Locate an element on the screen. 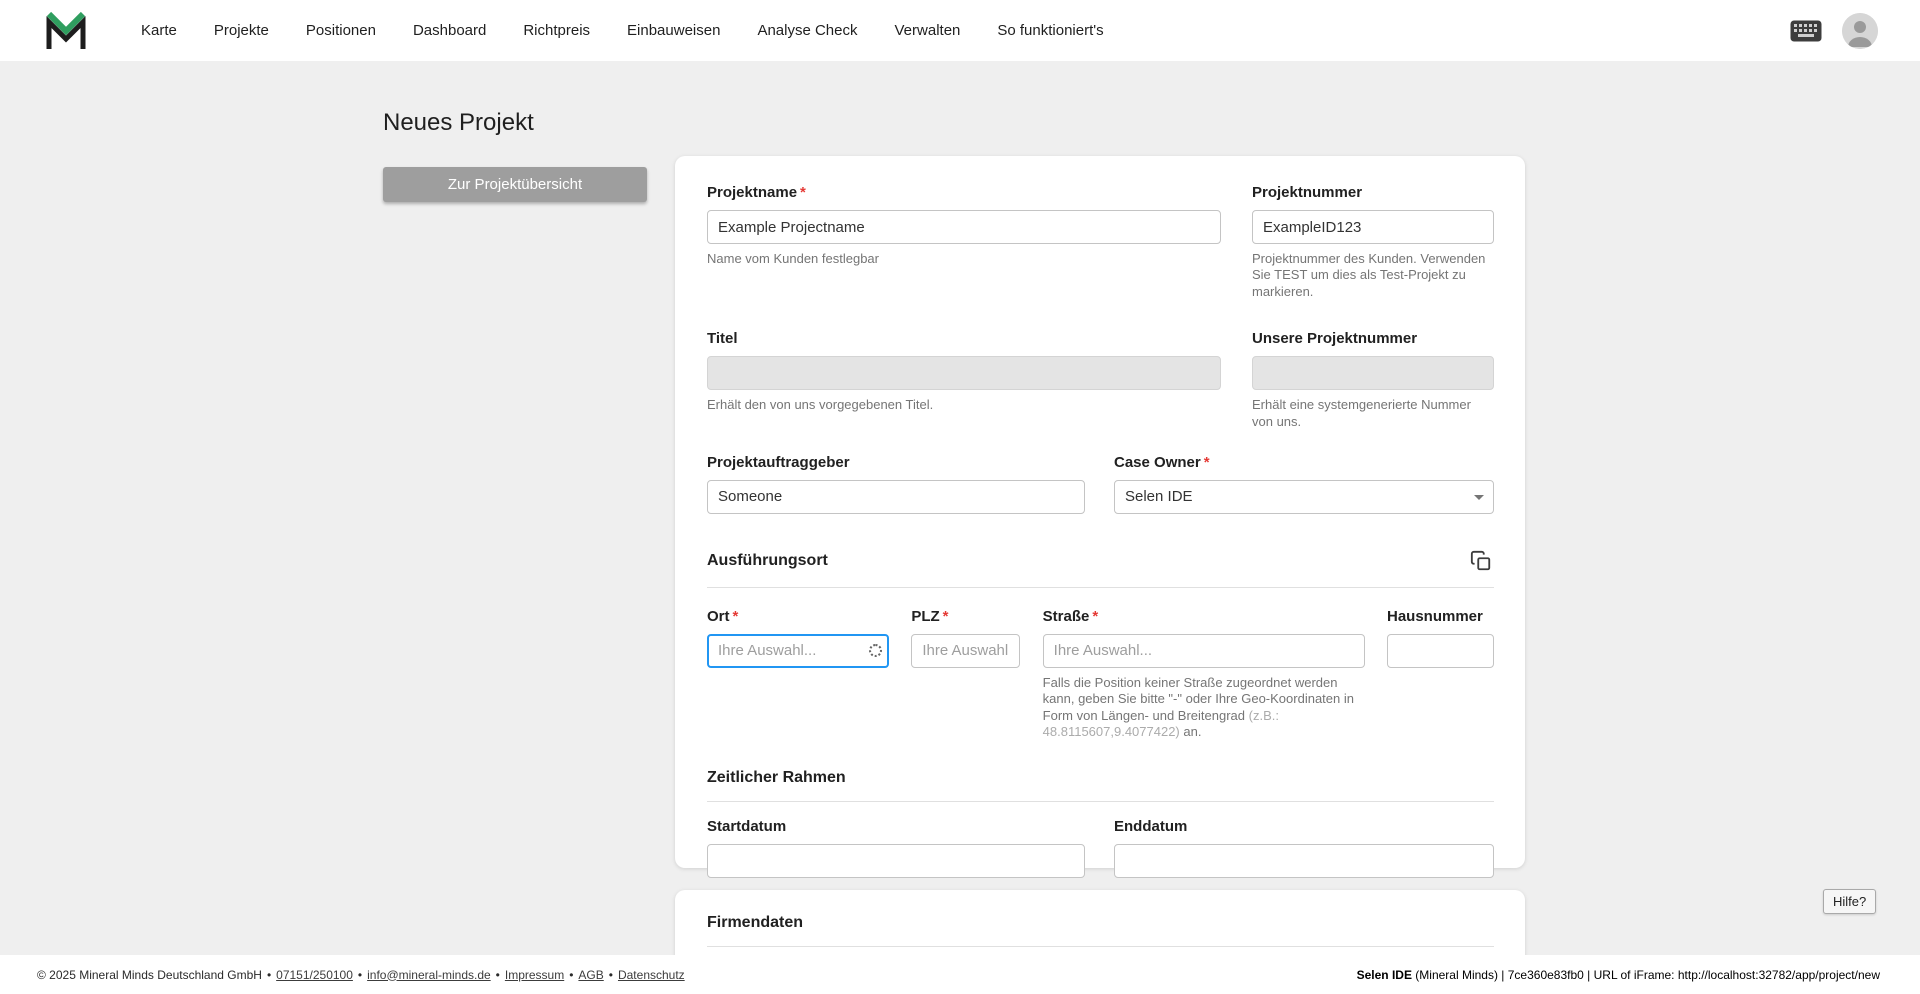 Image resolution: width=1920 pixels, height=994 pixels. footer-link-impressum: Impressum is located at coordinates (534, 975).